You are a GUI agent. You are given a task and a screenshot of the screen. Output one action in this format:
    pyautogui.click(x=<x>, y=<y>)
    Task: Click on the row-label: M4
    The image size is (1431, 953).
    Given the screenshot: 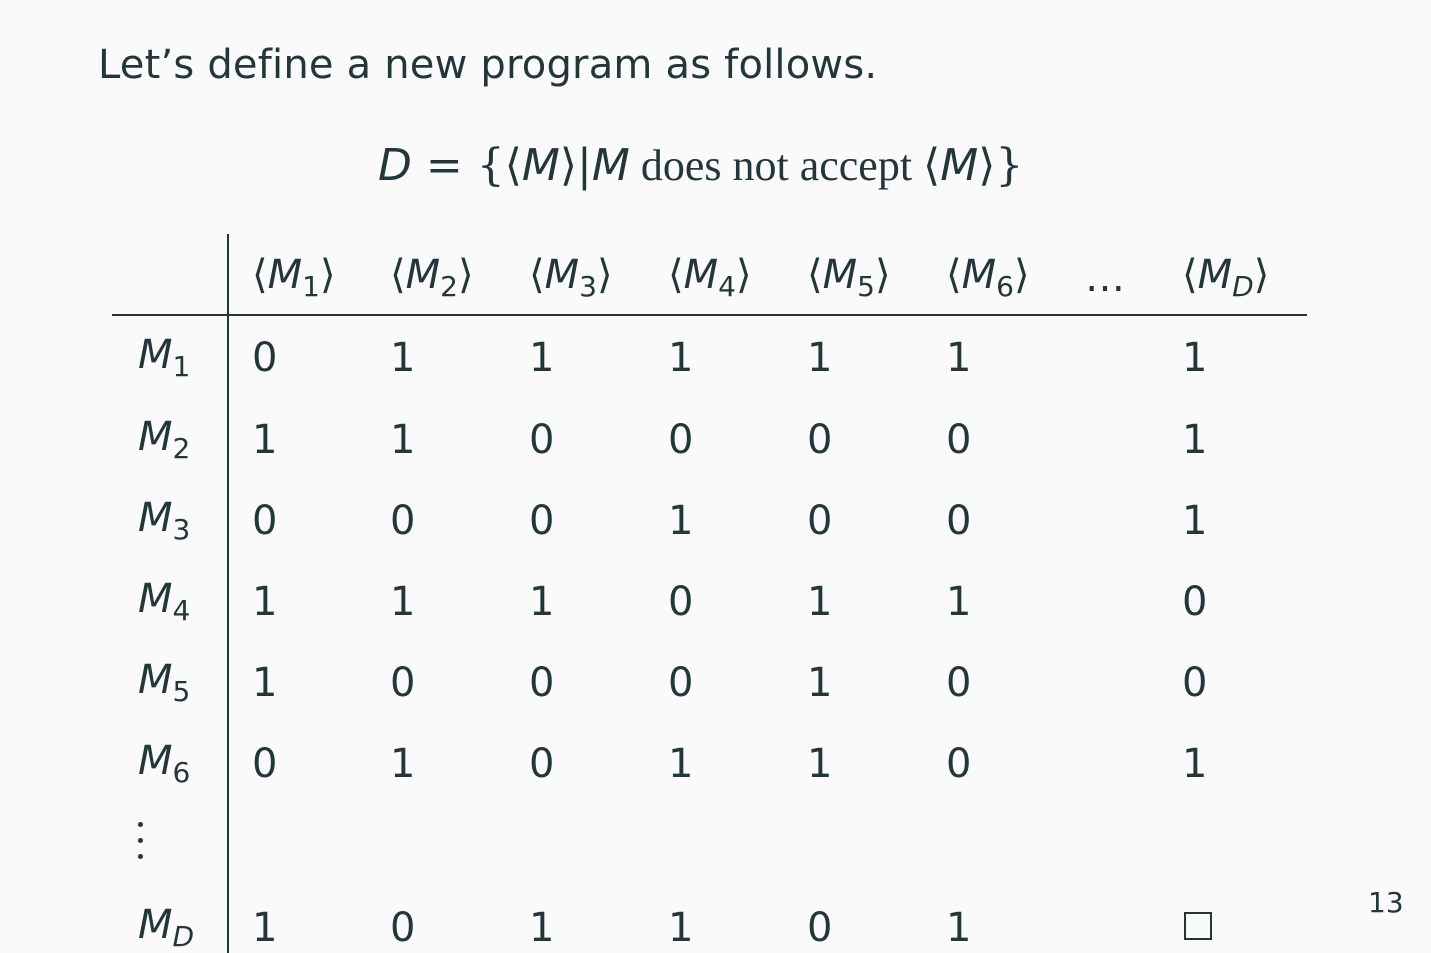 What is the action you would take?
    pyautogui.click(x=164, y=602)
    